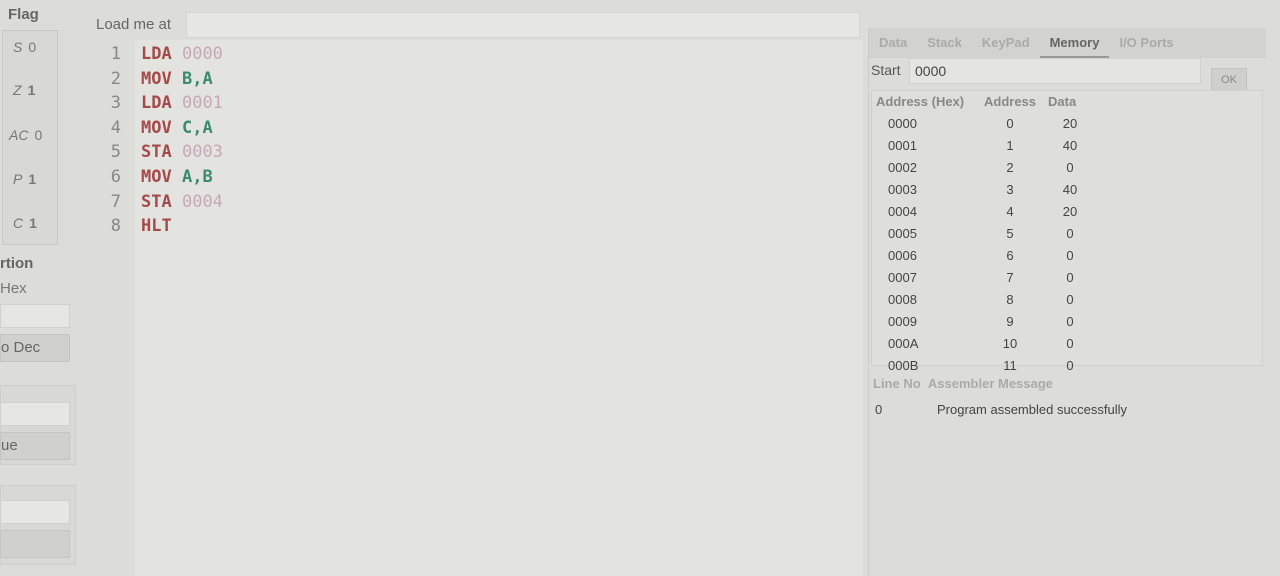  I want to click on flag-ac: AC 0, so click(26, 135).